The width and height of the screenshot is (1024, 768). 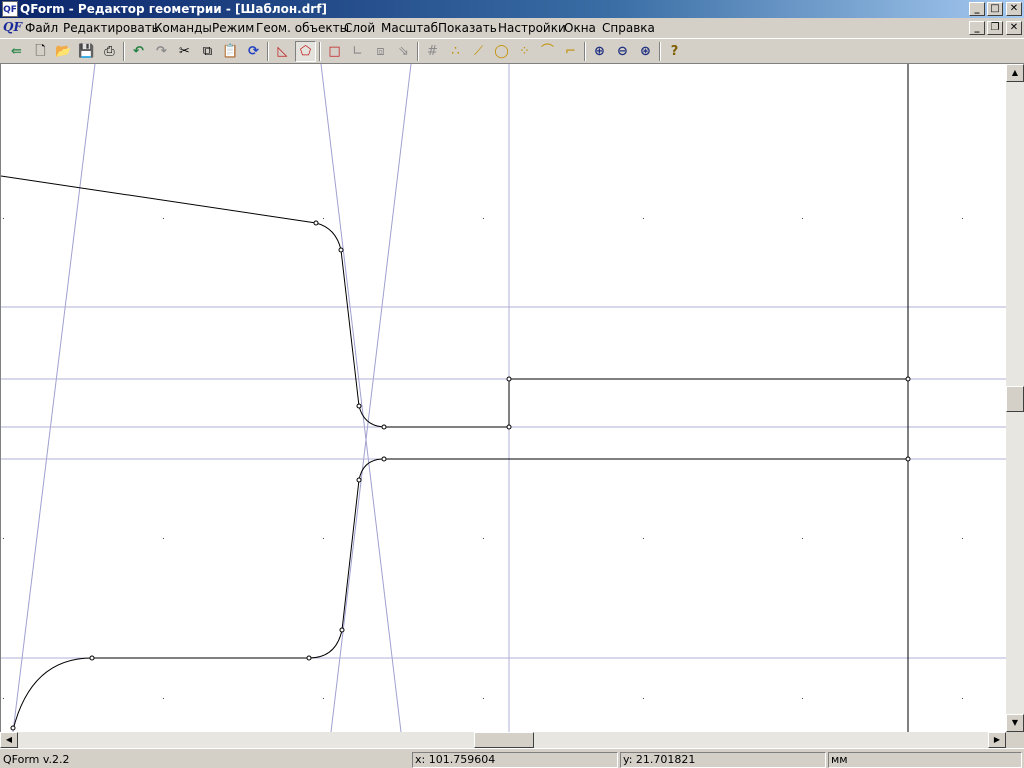 What do you see at coordinates (380, 51) in the screenshot?
I see `move-icon: ⧈` at bounding box center [380, 51].